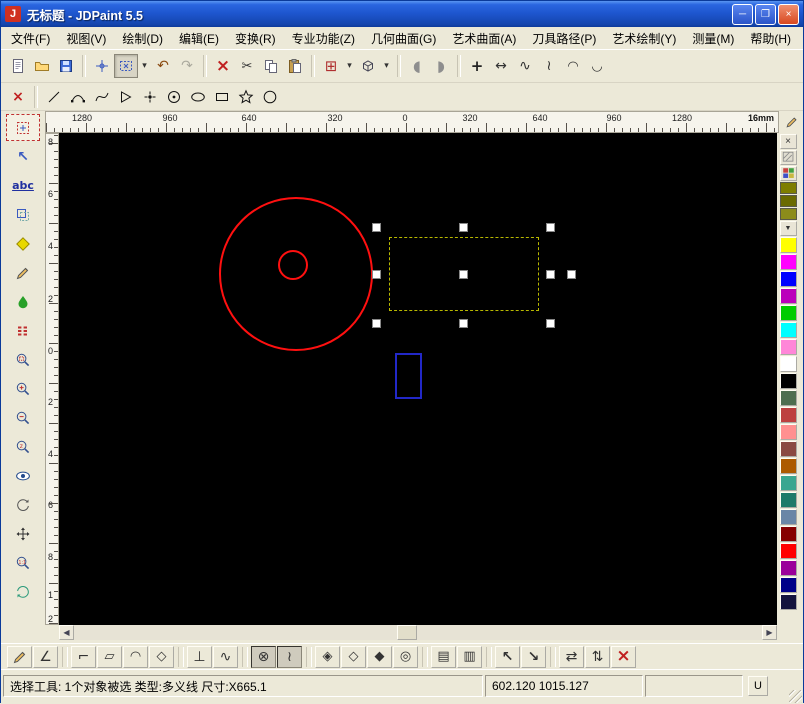  Describe the element at coordinates (23, 533) in the screenshot. I see `pan-tool` at that location.